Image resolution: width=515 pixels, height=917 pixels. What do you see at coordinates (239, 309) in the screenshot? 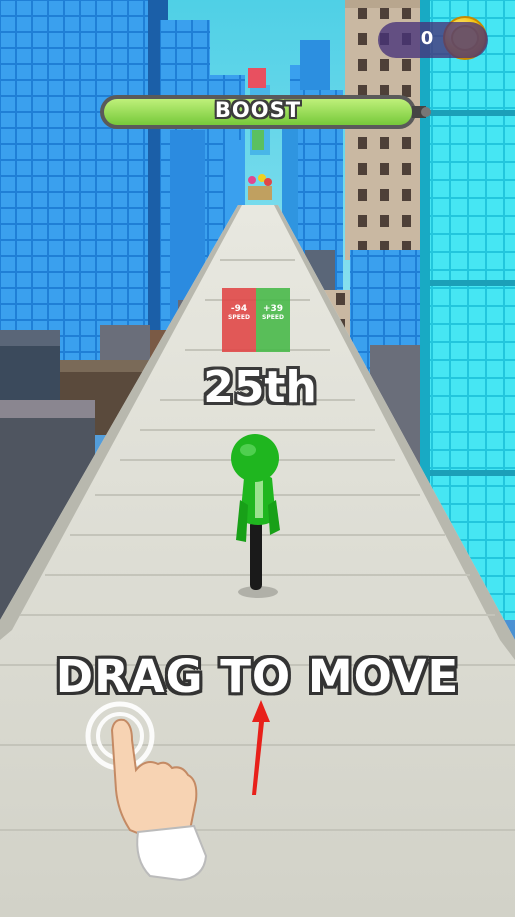
I see `gate-value: -94` at bounding box center [239, 309].